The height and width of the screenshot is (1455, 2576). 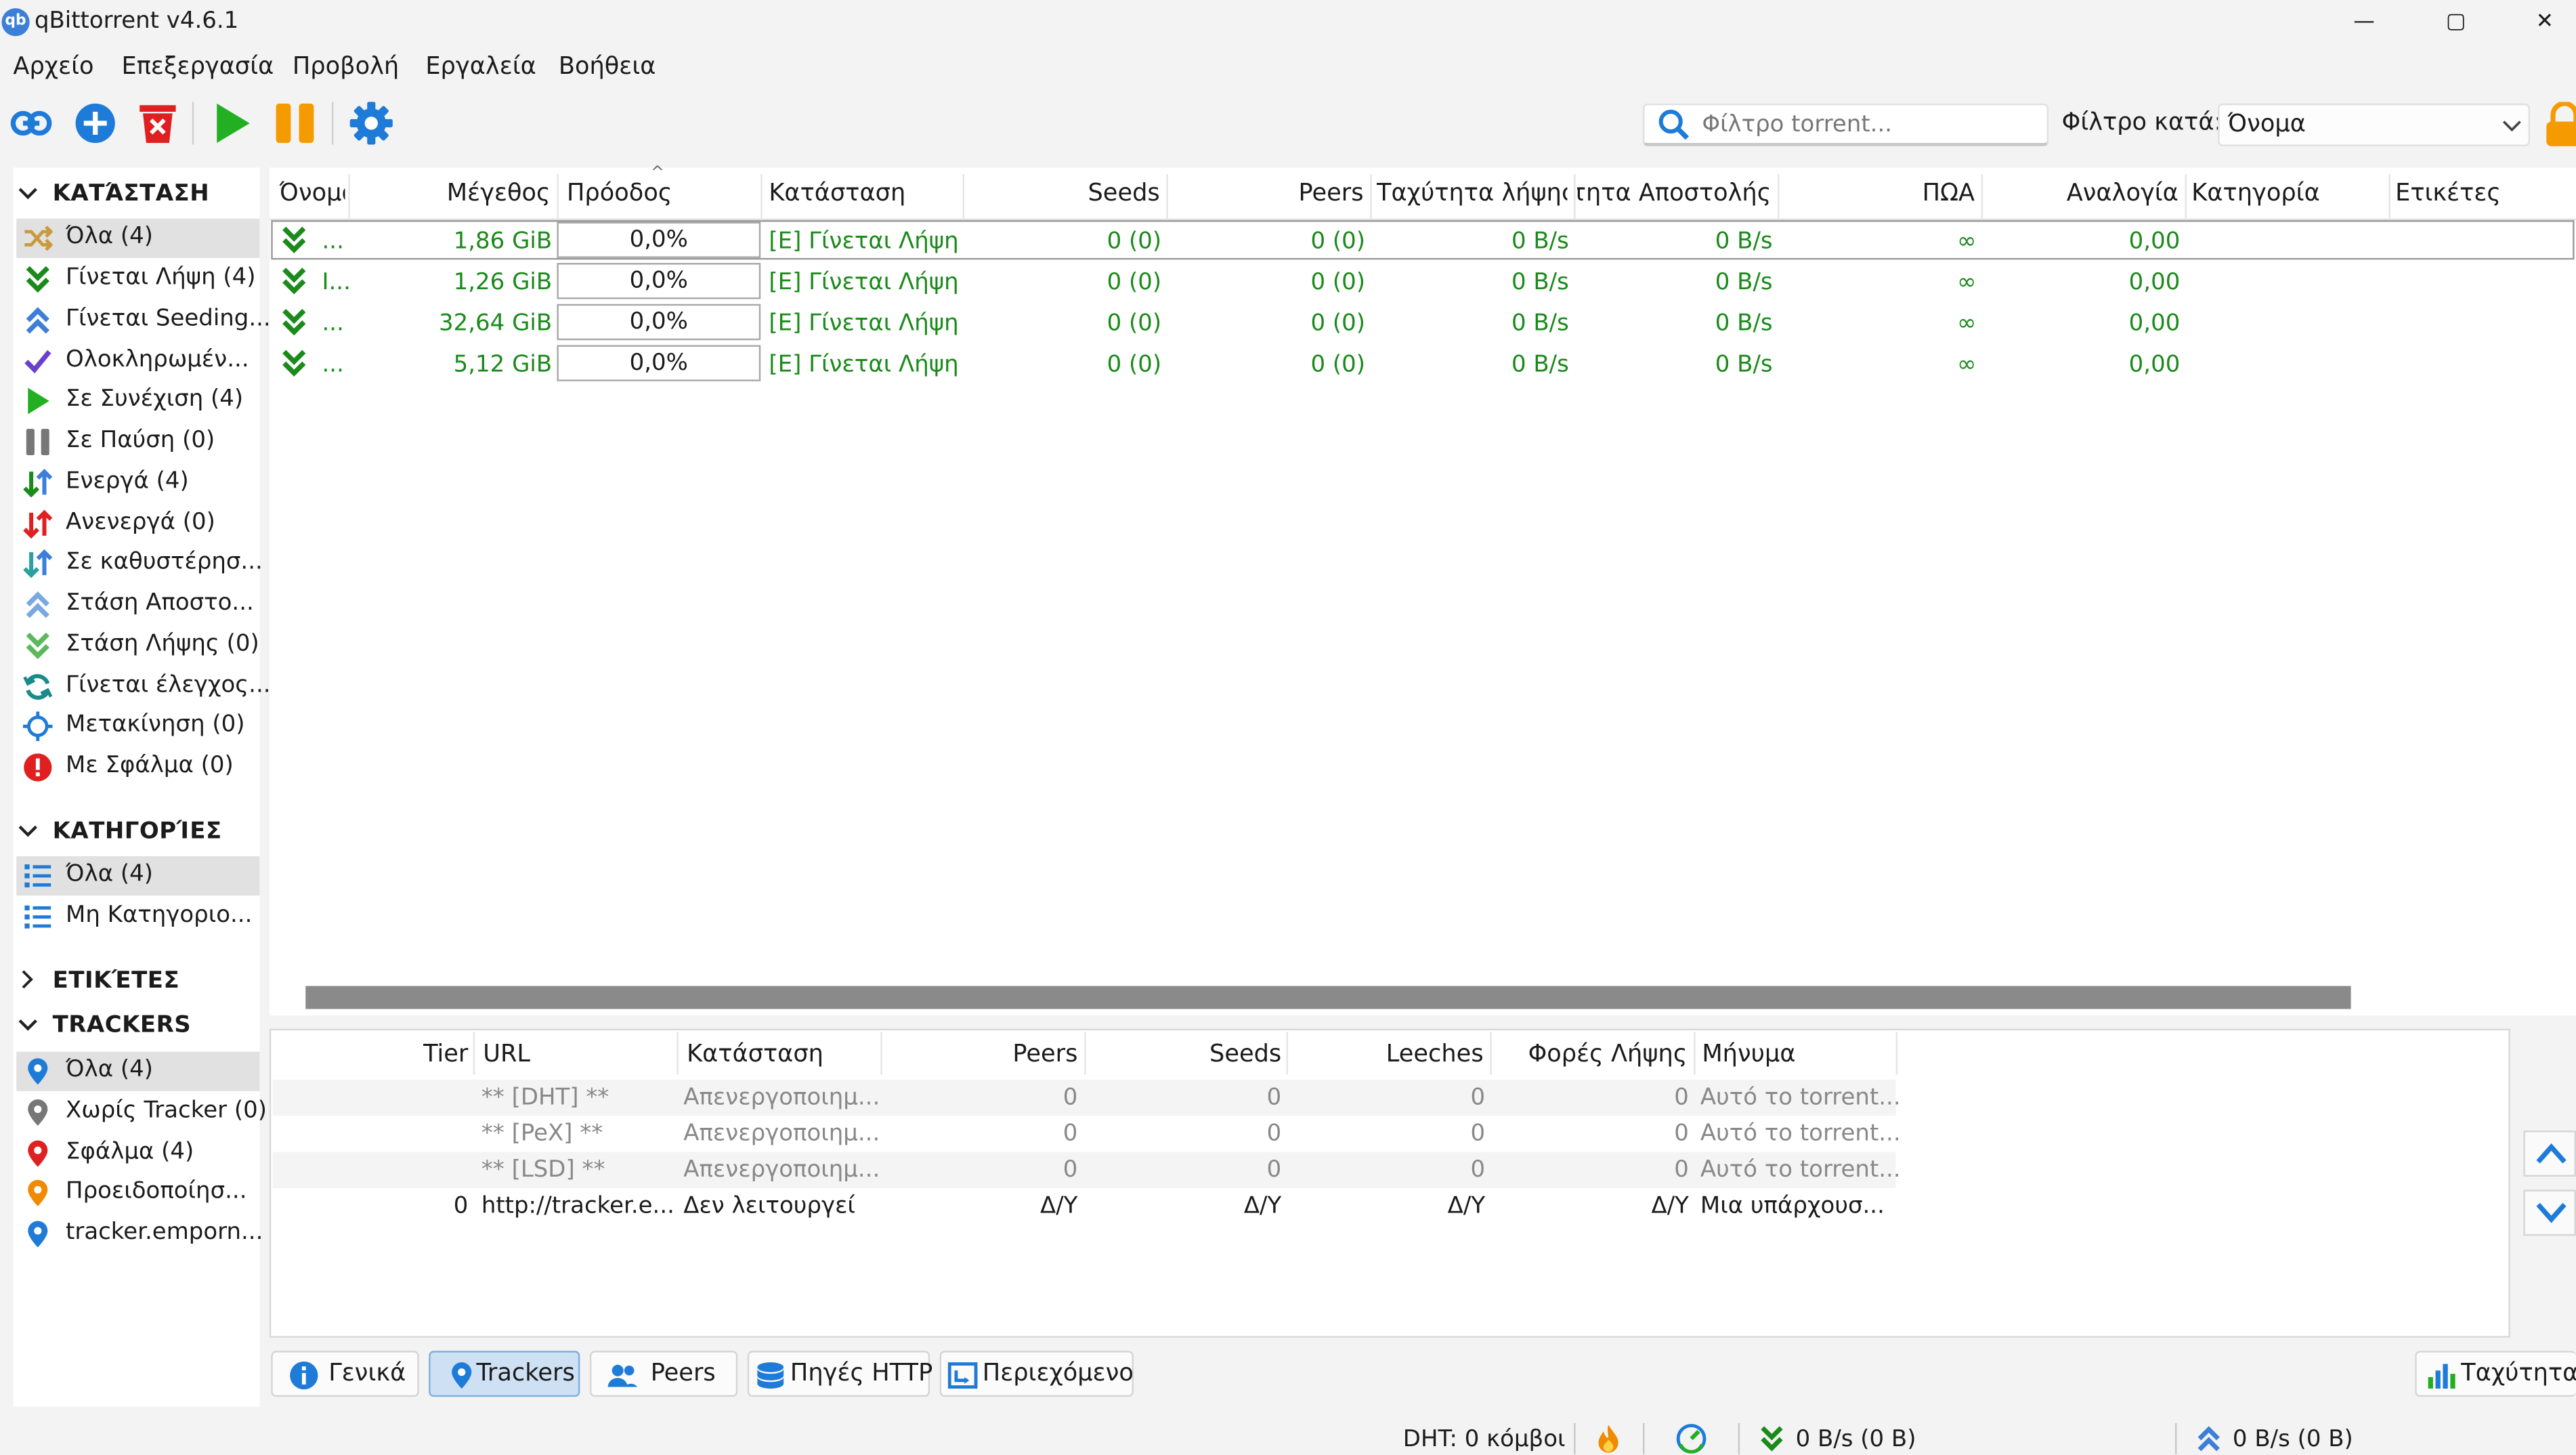 What do you see at coordinates (2549, 1212) in the screenshot?
I see `tracker-move-down-button` at bounding box center [2549, 1212].